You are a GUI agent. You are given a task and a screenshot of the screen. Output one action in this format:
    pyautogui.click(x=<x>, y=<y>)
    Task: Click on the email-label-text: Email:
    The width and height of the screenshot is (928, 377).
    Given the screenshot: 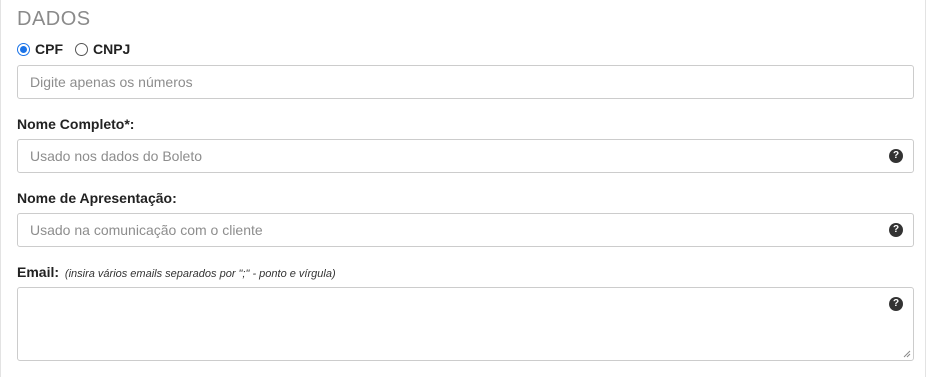 What is the action you would take?
    pyautogui.click(x=38, y=272)
    